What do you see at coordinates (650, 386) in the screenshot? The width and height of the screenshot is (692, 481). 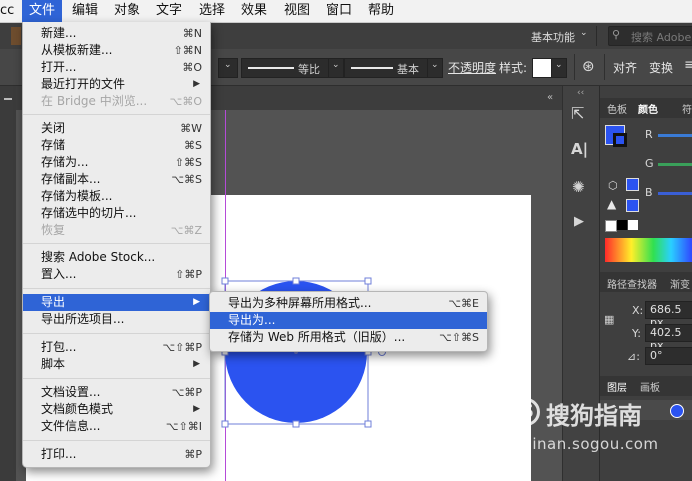 I see `tab-artboards: 画板` at bounding box center [650, 386].